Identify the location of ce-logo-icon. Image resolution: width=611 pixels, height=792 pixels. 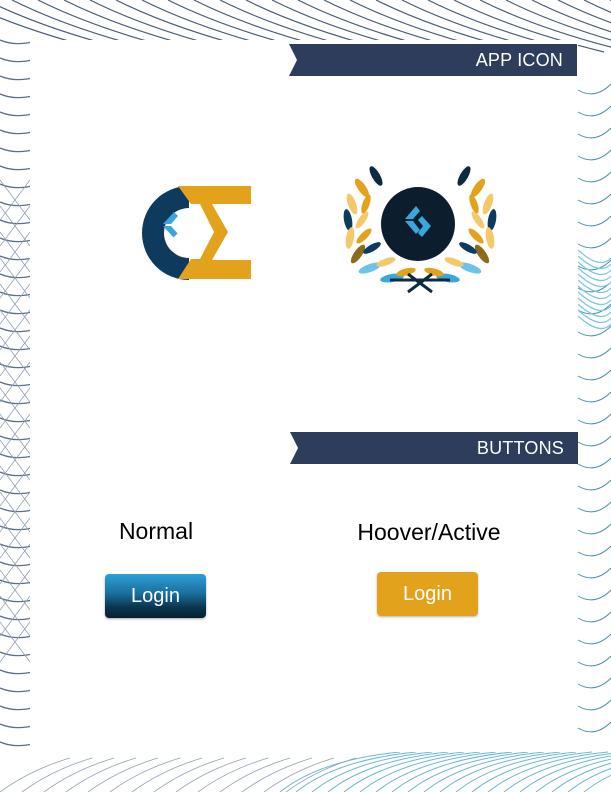
(196, 233).